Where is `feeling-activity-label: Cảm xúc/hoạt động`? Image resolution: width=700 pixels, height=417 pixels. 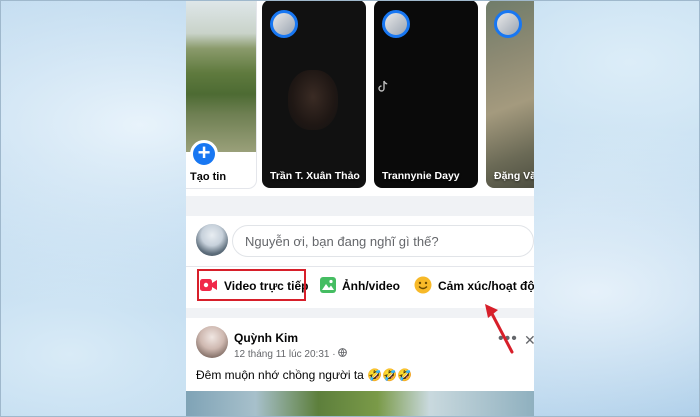
feeling-activity-label: Cảm xúc/hoạt động is located at coordinates (486, 286).